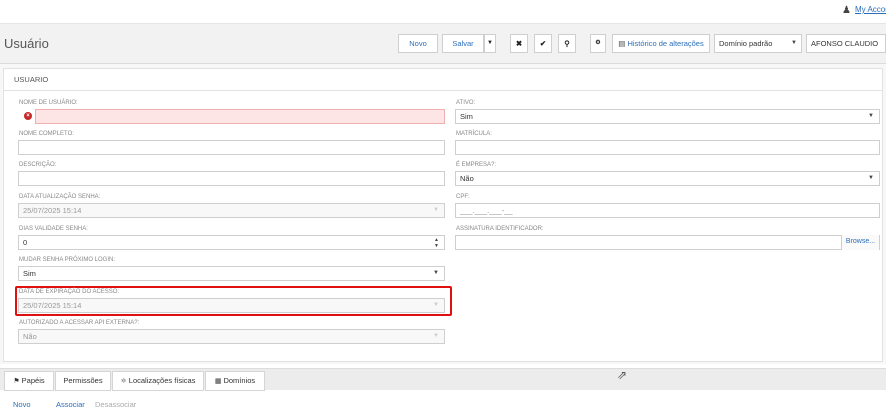  I want to click on key-icon: ⚲, so click(567, 43).